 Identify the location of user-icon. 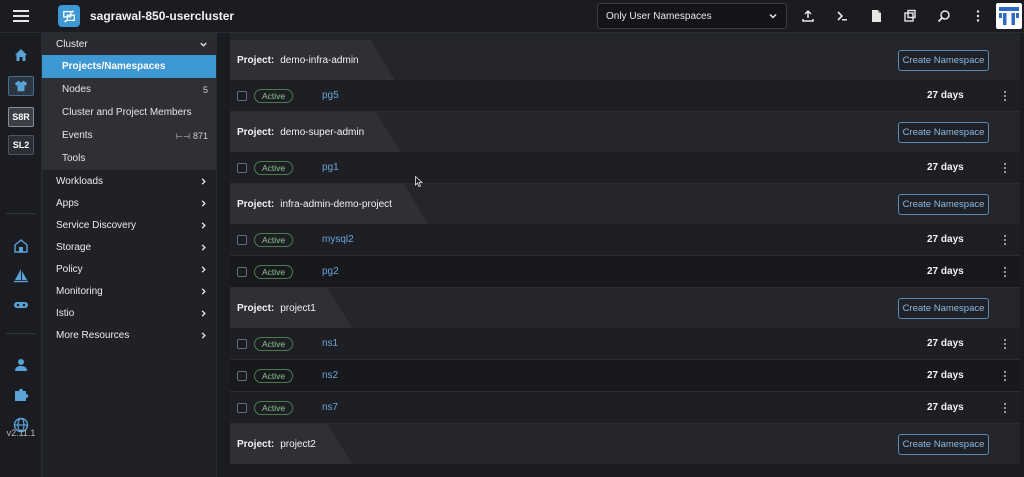
(21, 365).